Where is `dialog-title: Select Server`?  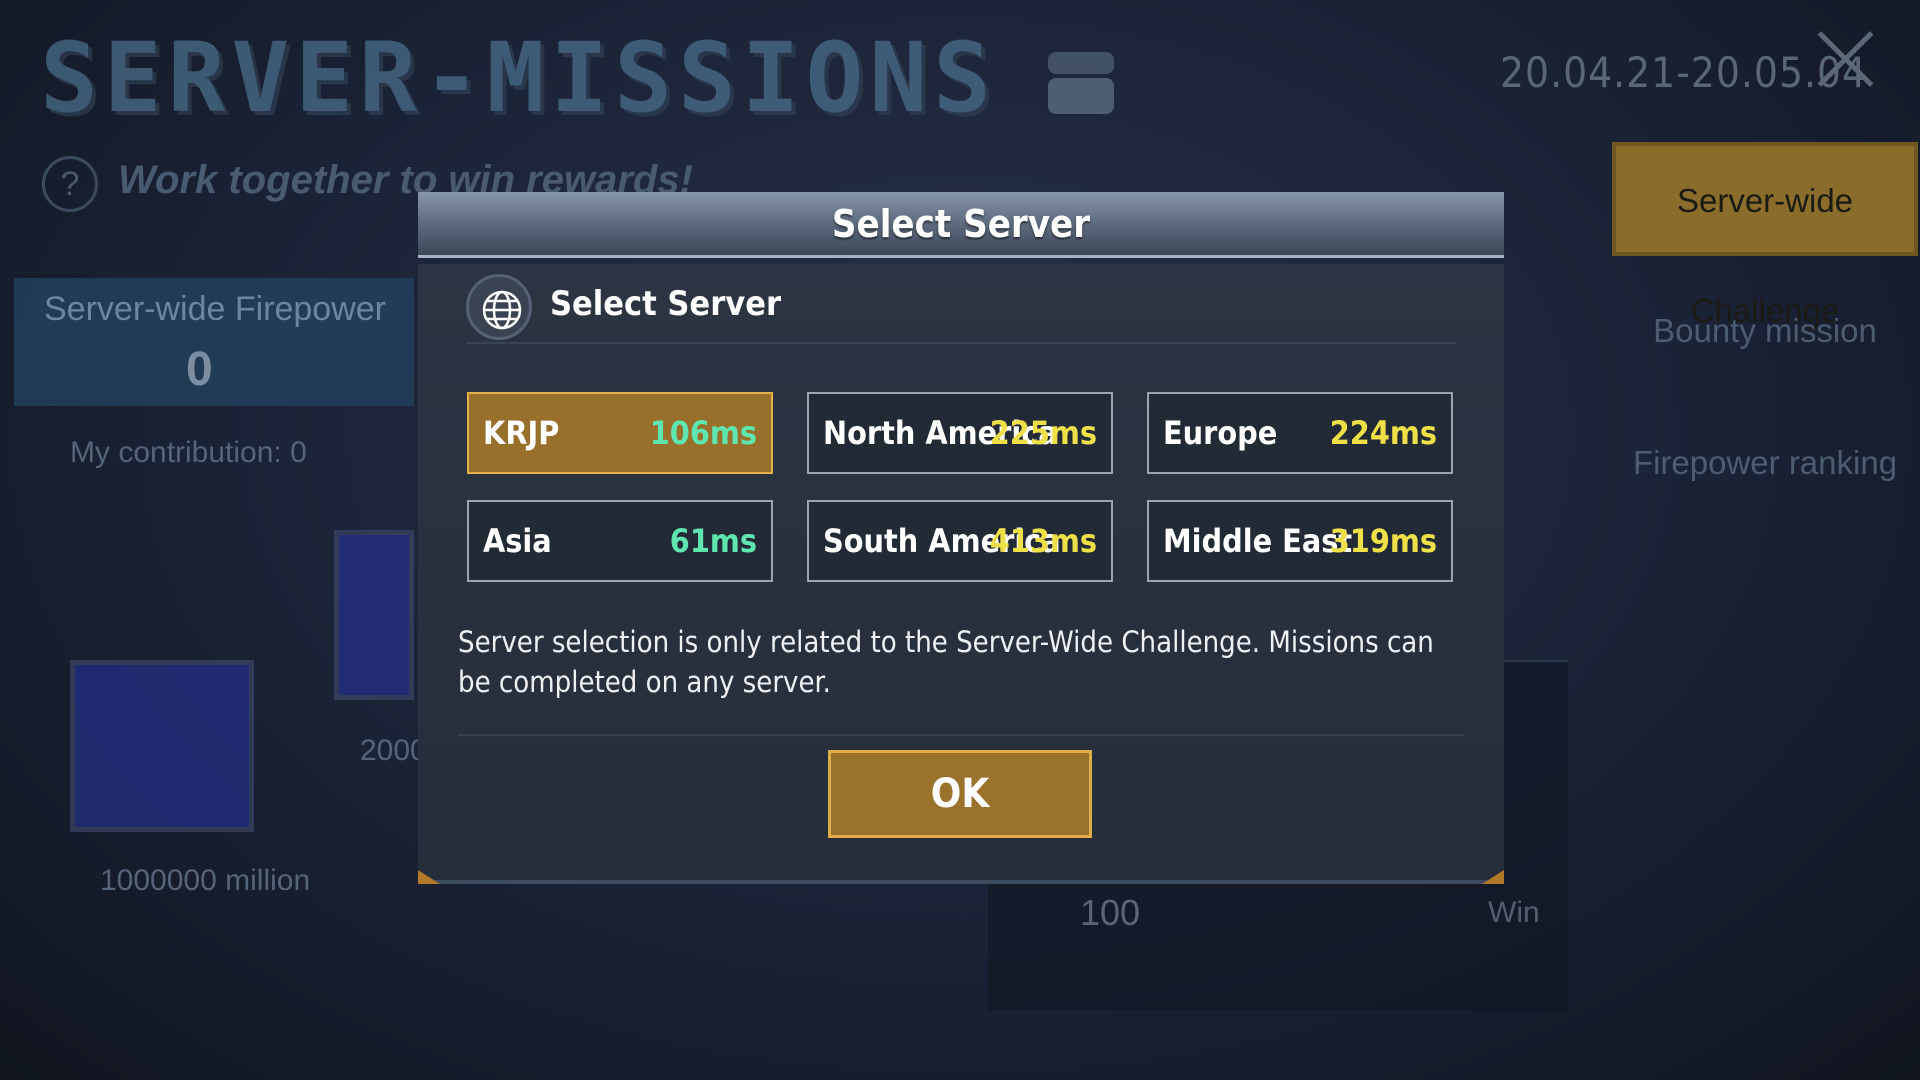 dialog-title: Select Server is located at coordinates (961, 224).